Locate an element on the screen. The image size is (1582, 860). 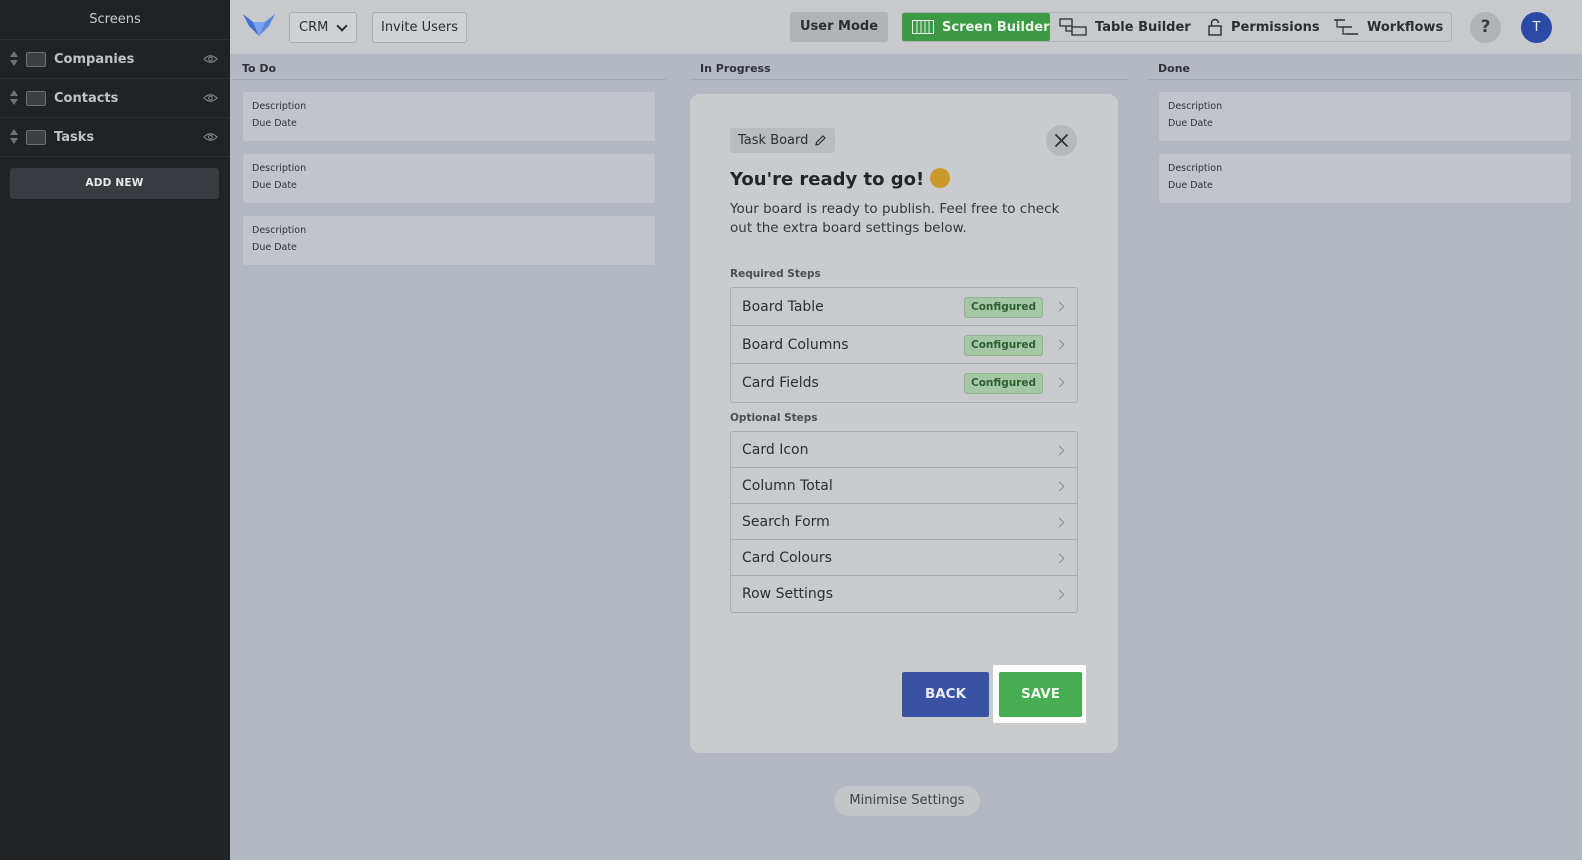
step-card-icon: Card Icon is located at coordinates (904, 450).